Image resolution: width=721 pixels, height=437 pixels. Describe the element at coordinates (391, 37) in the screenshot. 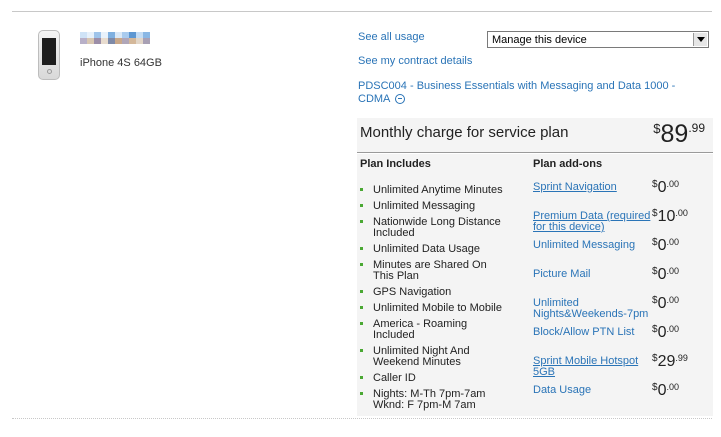

I see `see-all-usage-link: See all usage` at that location.